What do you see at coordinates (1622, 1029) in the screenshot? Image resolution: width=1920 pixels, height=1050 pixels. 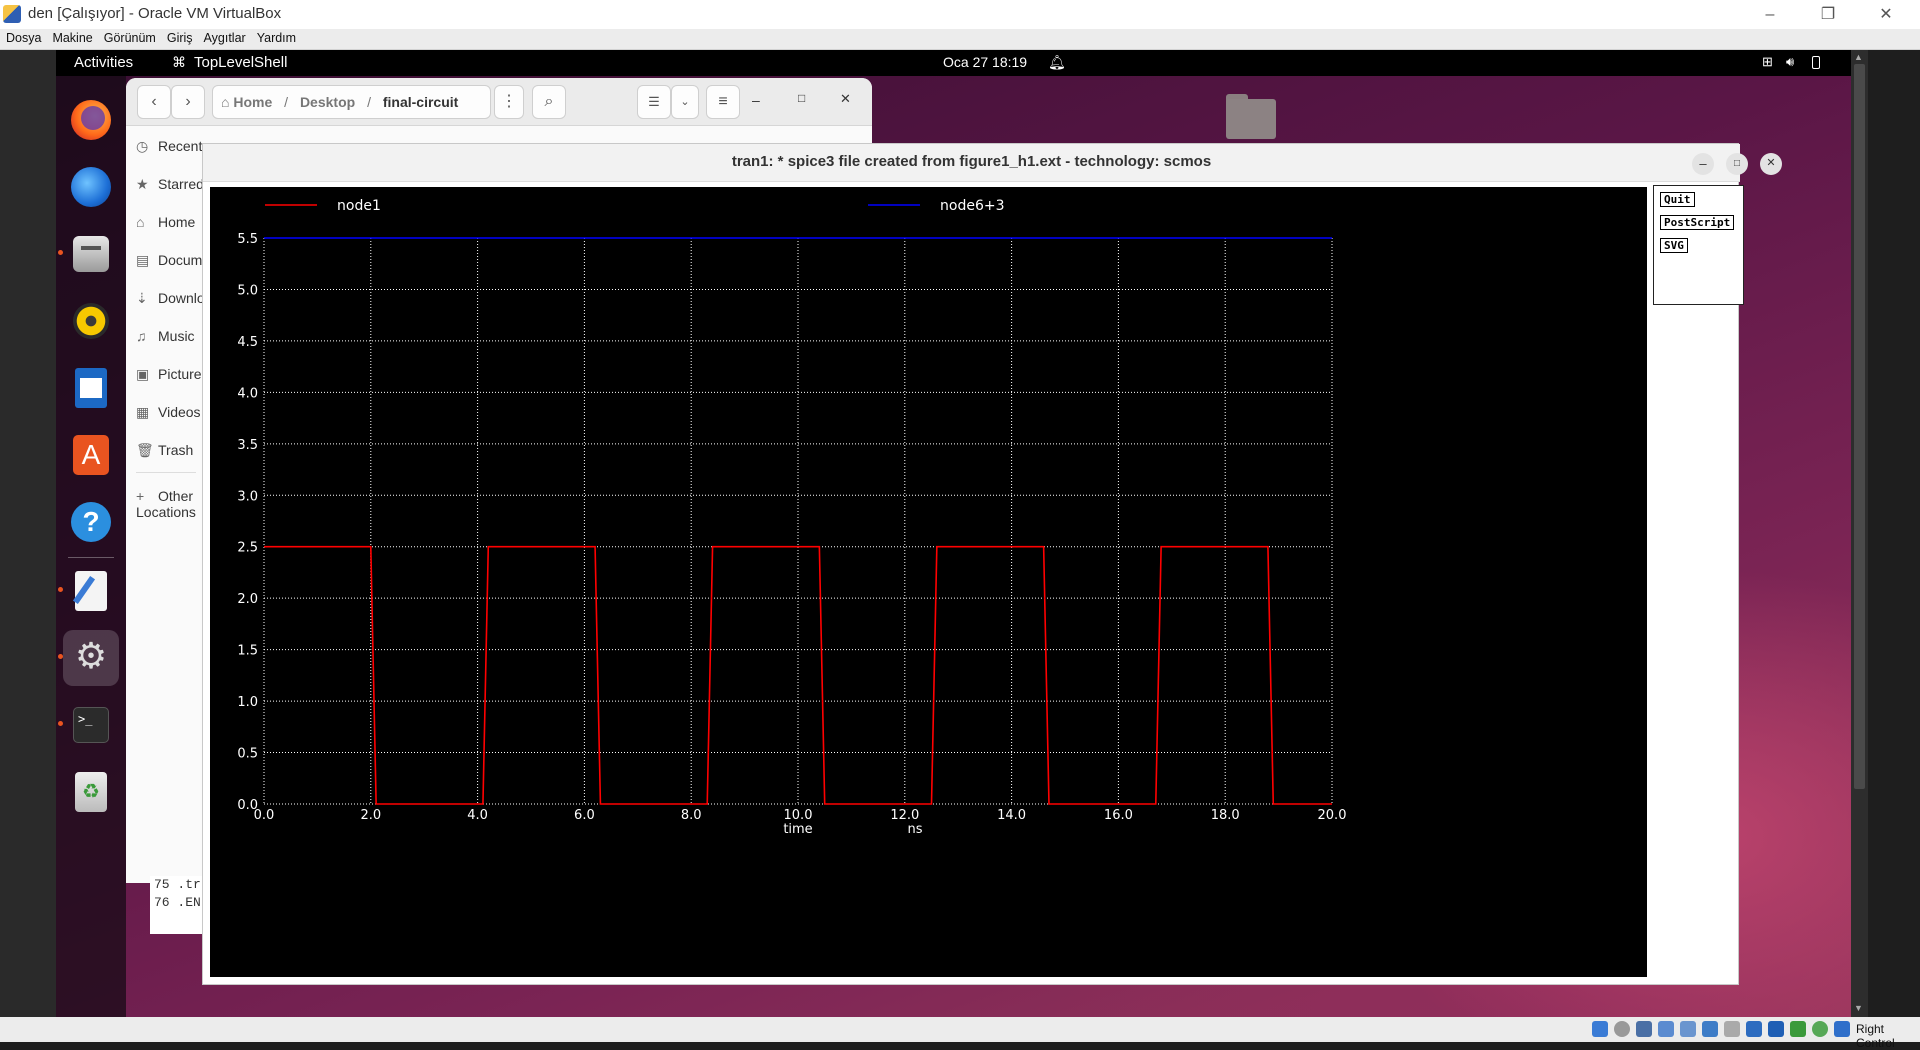 I see `audio-icon` at bounding box center [1622, 1029].